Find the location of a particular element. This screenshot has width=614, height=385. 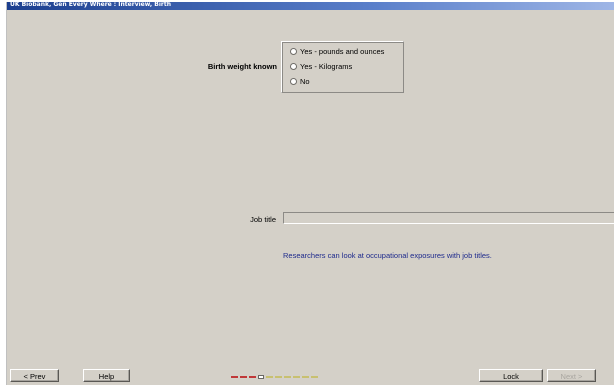

radio-option-kilograms: Yes - Kilograms is located at coordinates (321, 66).